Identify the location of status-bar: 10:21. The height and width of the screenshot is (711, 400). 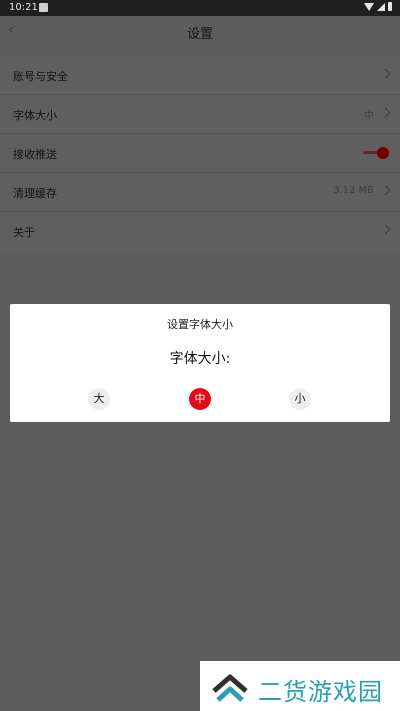
(200, 8).